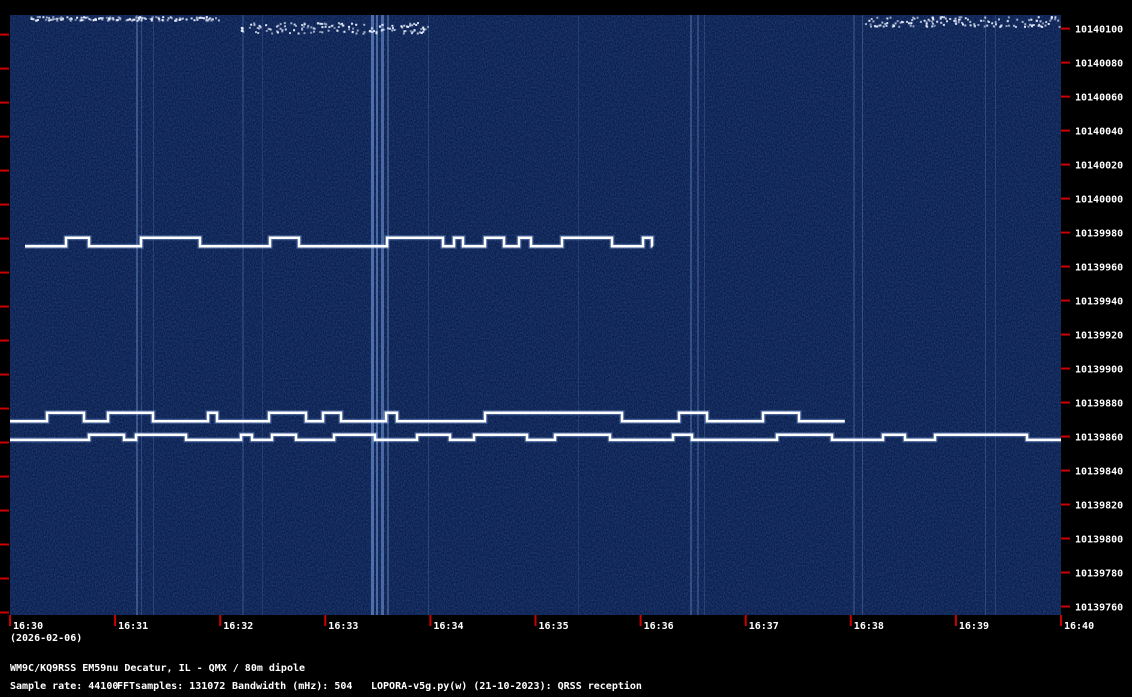 This screenshot has width=1132, height=697. Describe the element at coordinates (1079, 626) in the screenshot. I see `x-tick-label: 16:40` at that location.